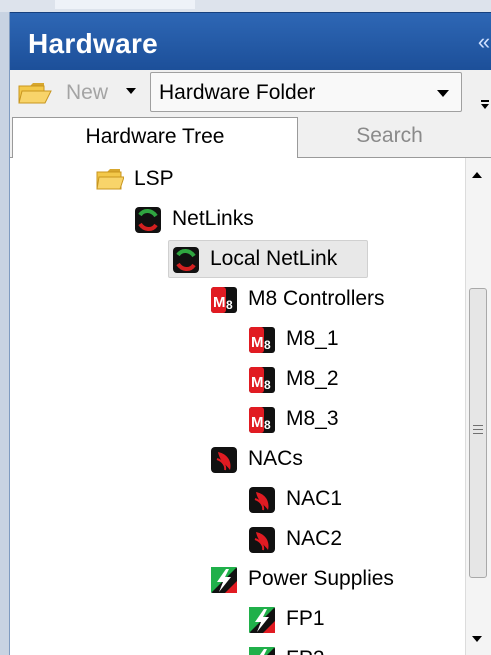 The height and width of the screenshot is (655, 491). I want to click on tree-node-label: NetLinks, so click(213, 218).